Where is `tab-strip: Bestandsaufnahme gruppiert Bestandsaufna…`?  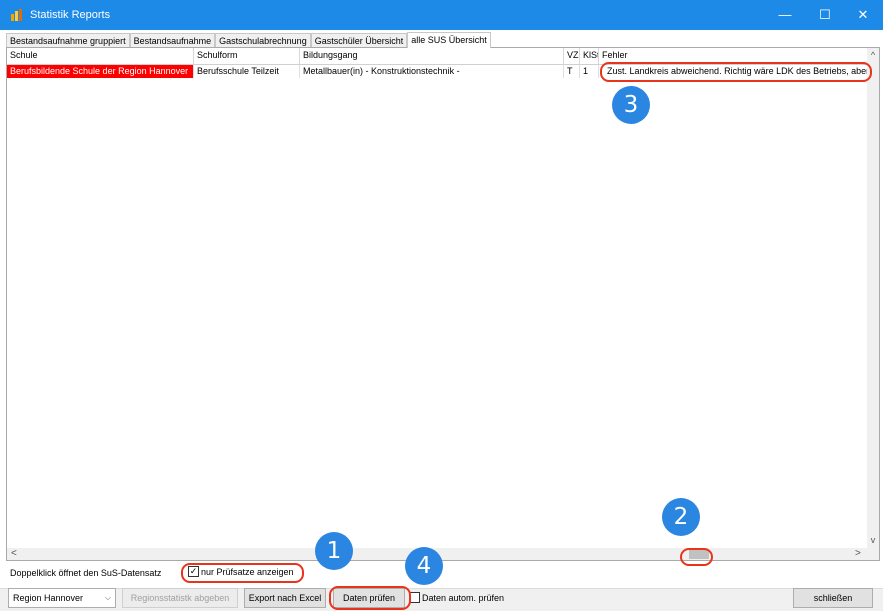
tab-strip: Bestandsaufnahme gruppiert Bestandsaufna… is located at coordinates (248, 40).